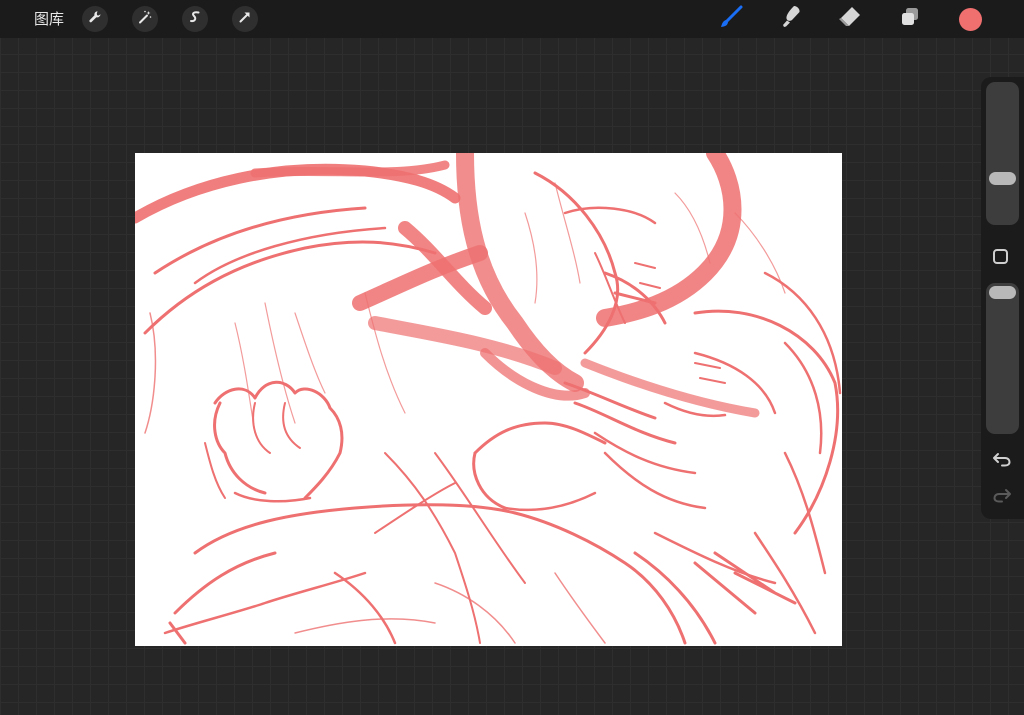  I want to click on gallery-button: 图库, so click(49, 19).